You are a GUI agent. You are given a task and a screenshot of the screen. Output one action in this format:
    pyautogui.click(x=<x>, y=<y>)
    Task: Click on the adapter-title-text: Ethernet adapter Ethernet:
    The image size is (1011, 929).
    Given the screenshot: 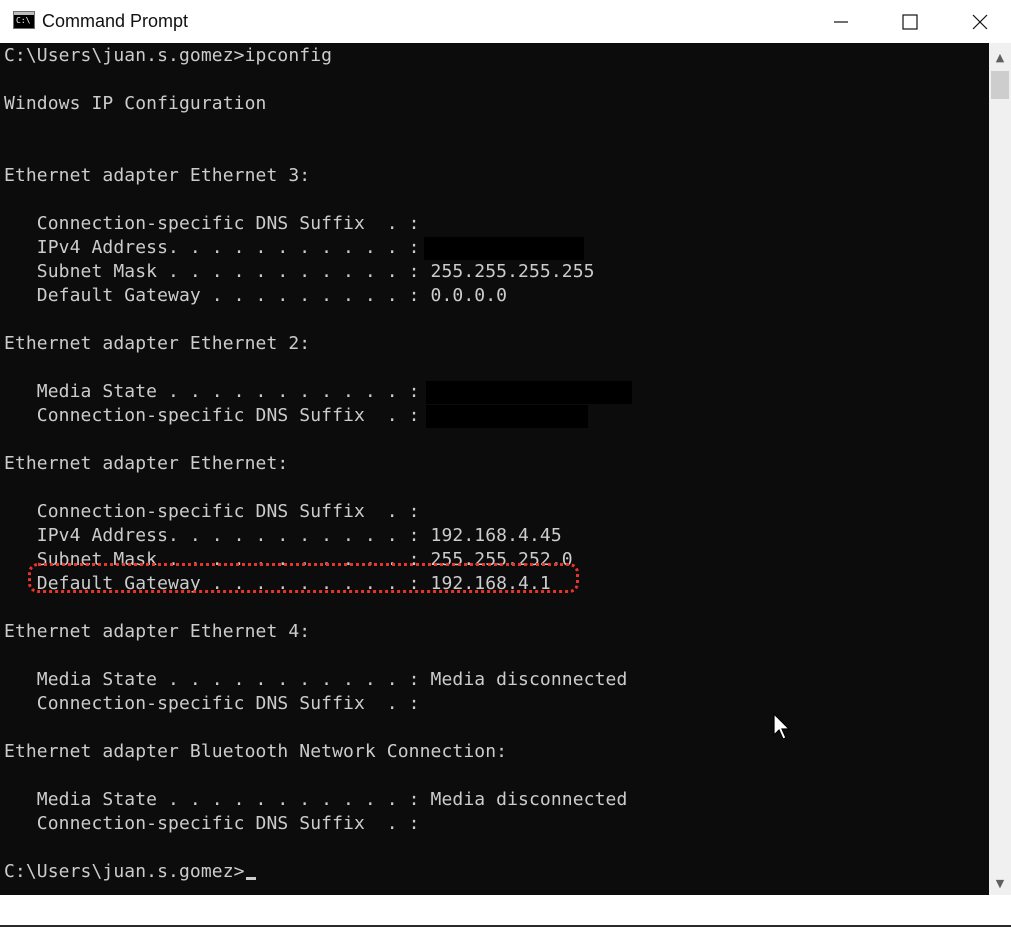 What is the action you would take?
    pyautogui.click(x=146, y=463)
    